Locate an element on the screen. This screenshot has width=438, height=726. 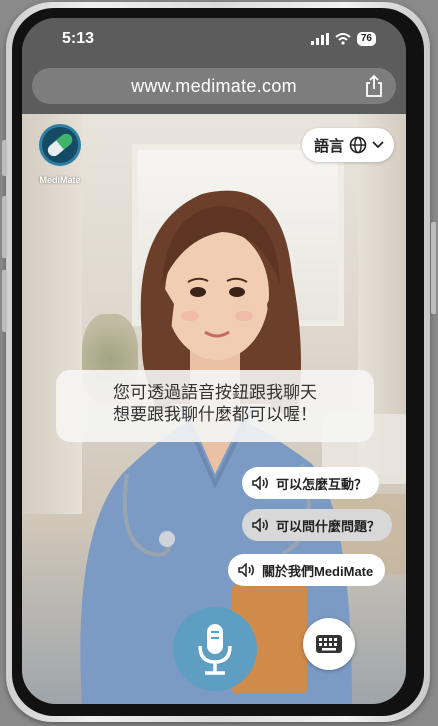
power-button is located at coordinates (433, 268).